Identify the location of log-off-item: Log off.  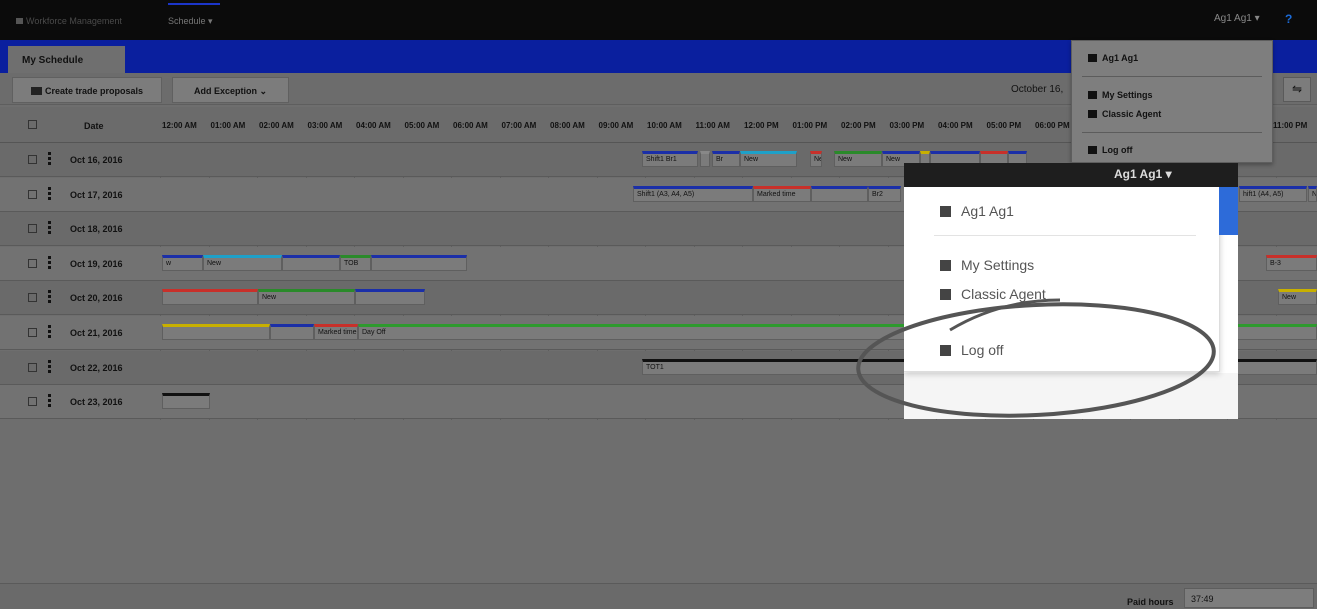
(1110, 150).